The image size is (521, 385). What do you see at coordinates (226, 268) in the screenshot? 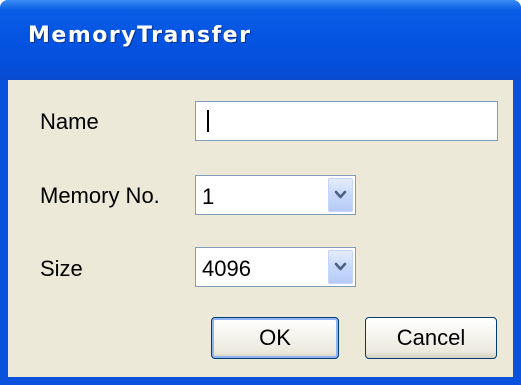
I see `size-value: 4096` at bounding box center [226, 268].